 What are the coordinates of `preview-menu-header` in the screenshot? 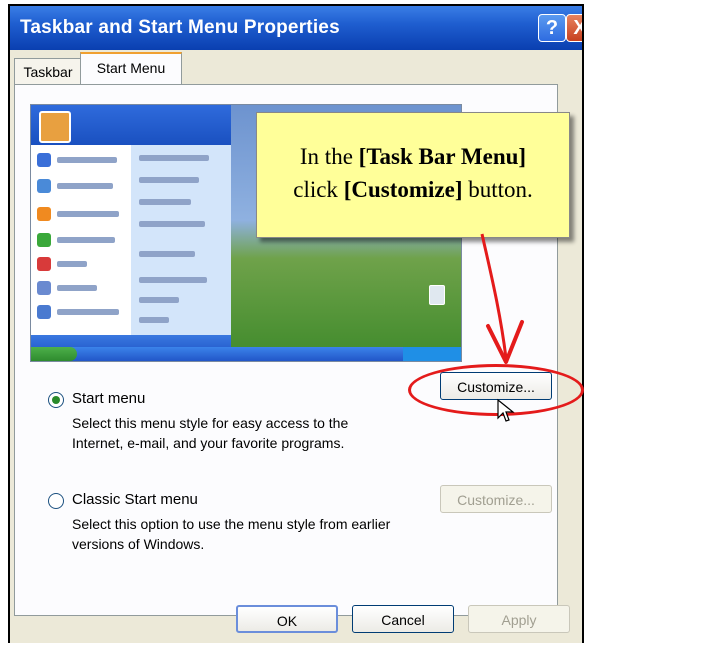 It's located at (131, 125).